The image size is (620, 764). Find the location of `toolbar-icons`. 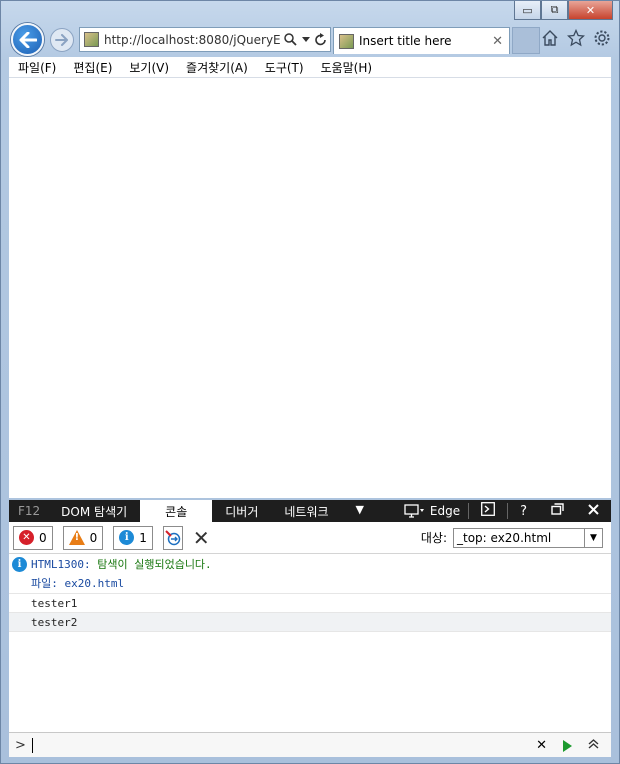

toolbar-icons is located at coordinates (576, 38).